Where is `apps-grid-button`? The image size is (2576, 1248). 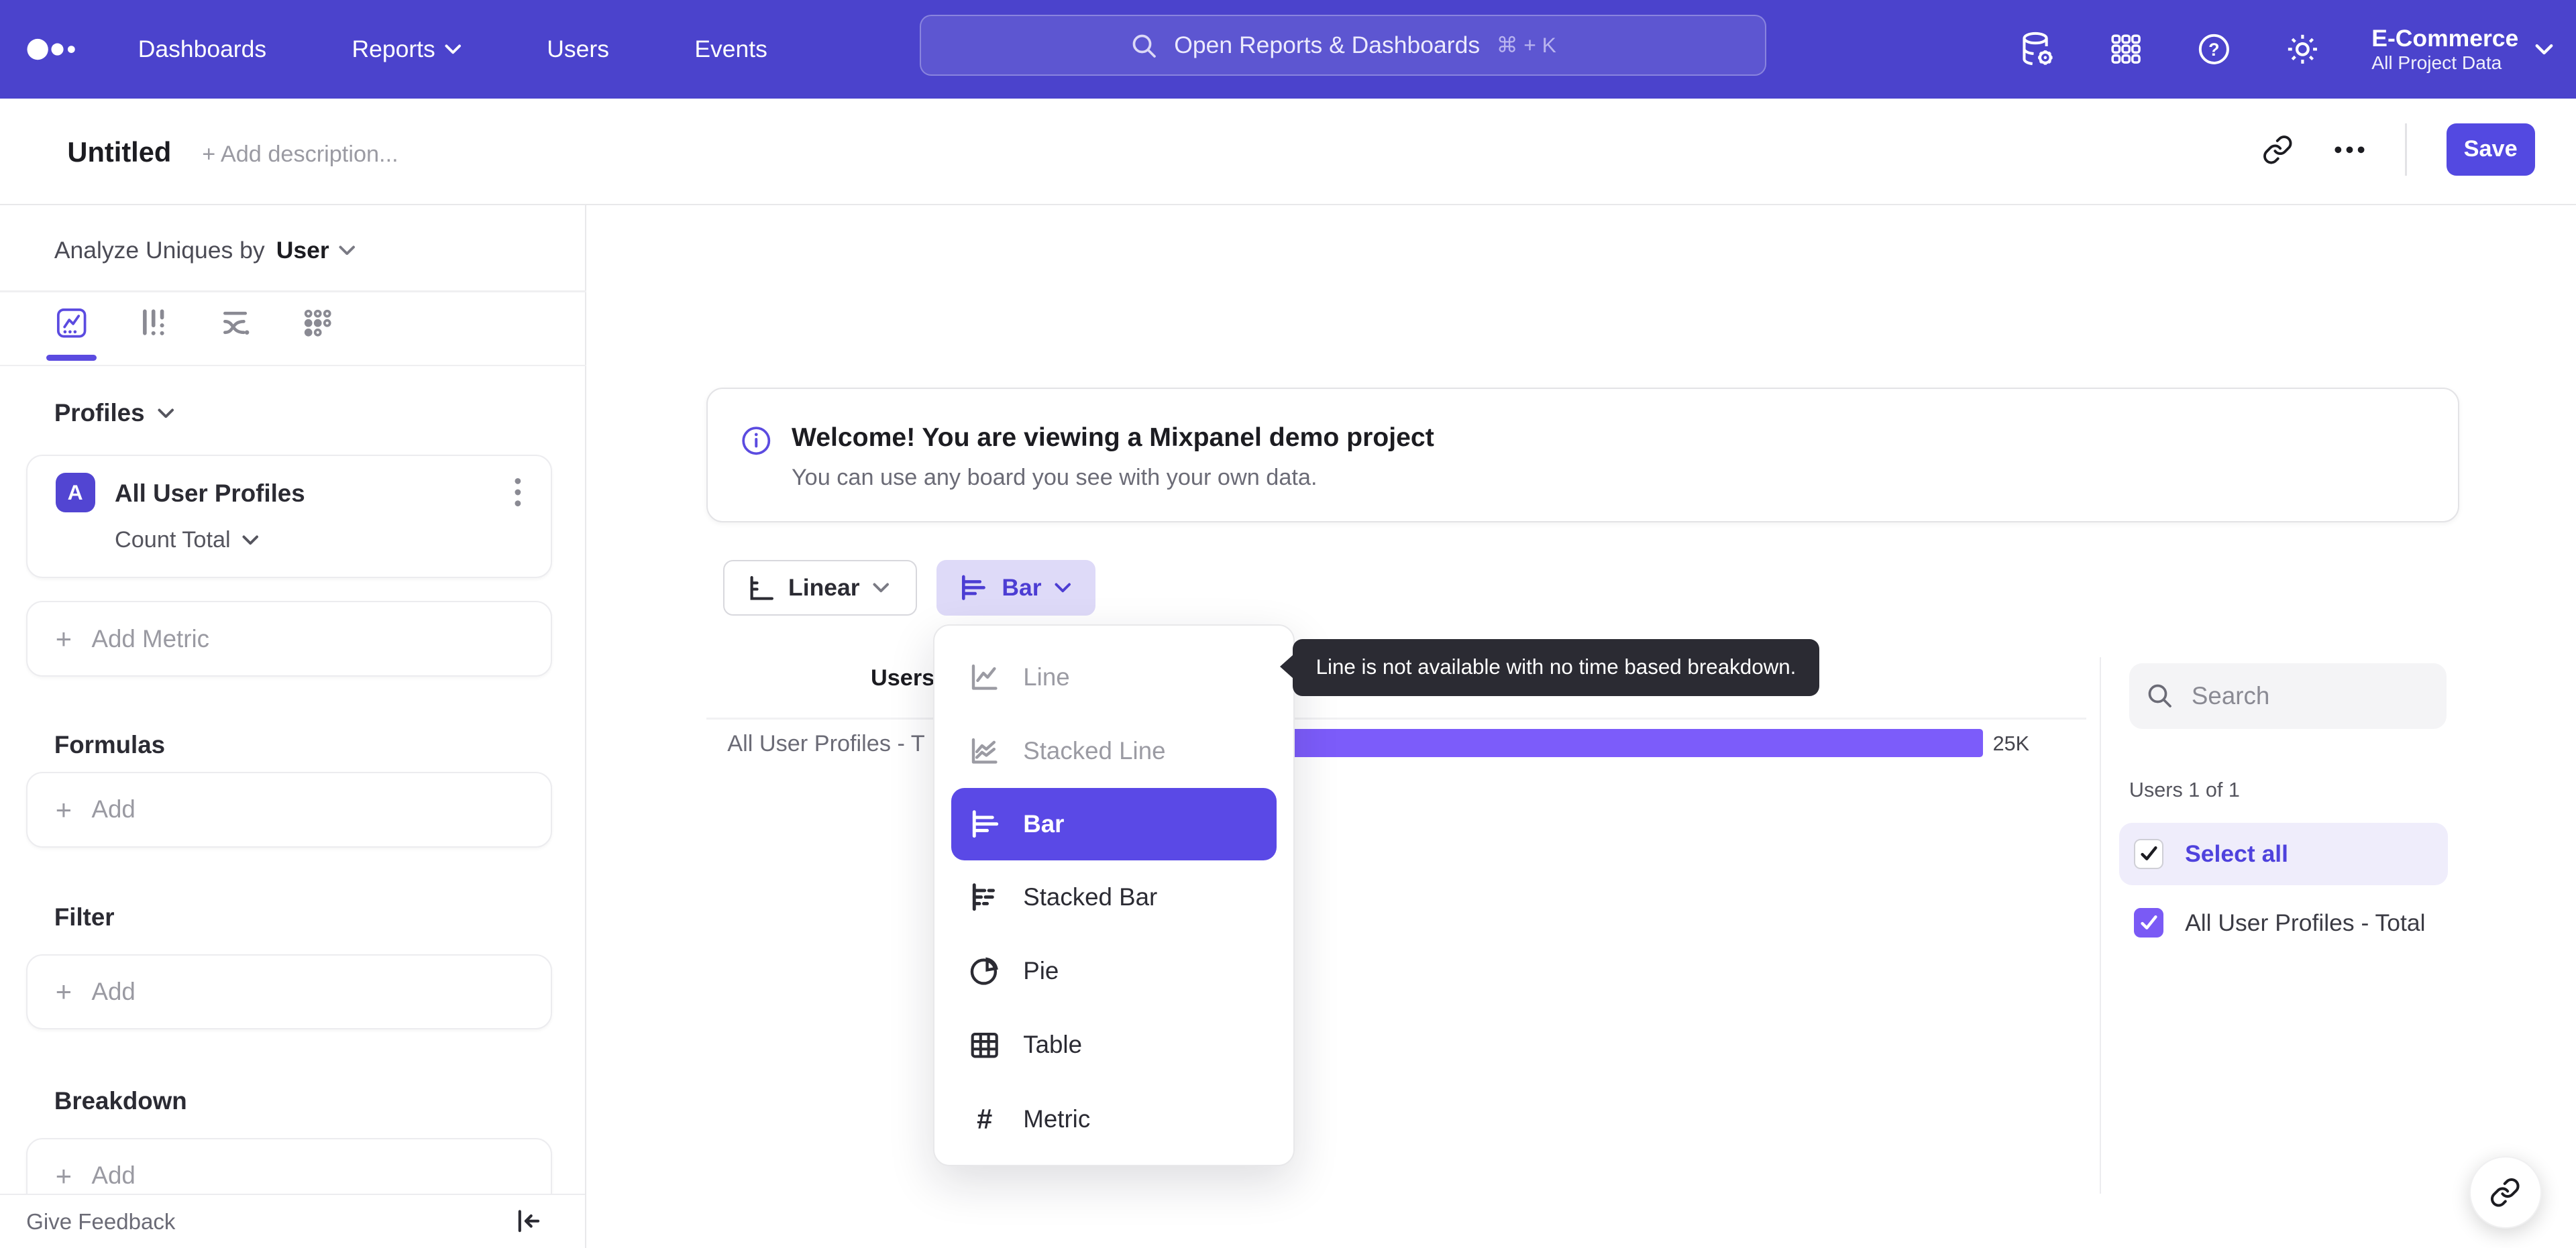 apps-grid-button is located at coordinates (2126, 49).